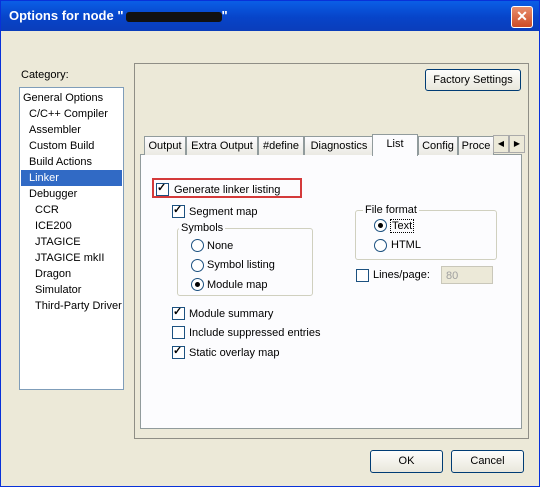 The height and width of the screenshot is (487, 540). Describe the element at coordinates (402, 226) in the screenshot. I see `format-text-label: Text` at that location.